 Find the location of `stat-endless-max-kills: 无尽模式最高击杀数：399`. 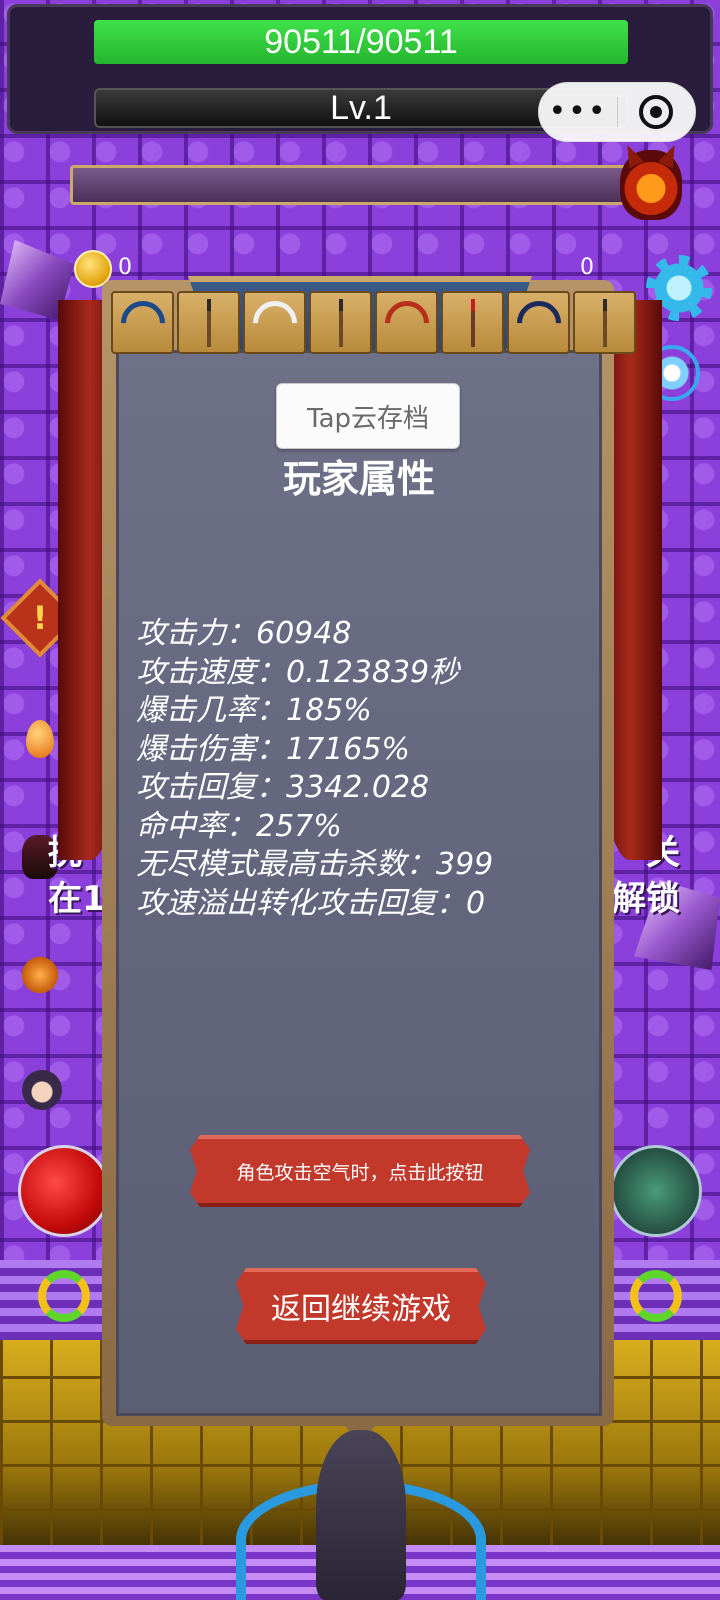

stat-endless-max-kills: 无尽模式最高击杀数：399 is located at coordinates (315, 864).